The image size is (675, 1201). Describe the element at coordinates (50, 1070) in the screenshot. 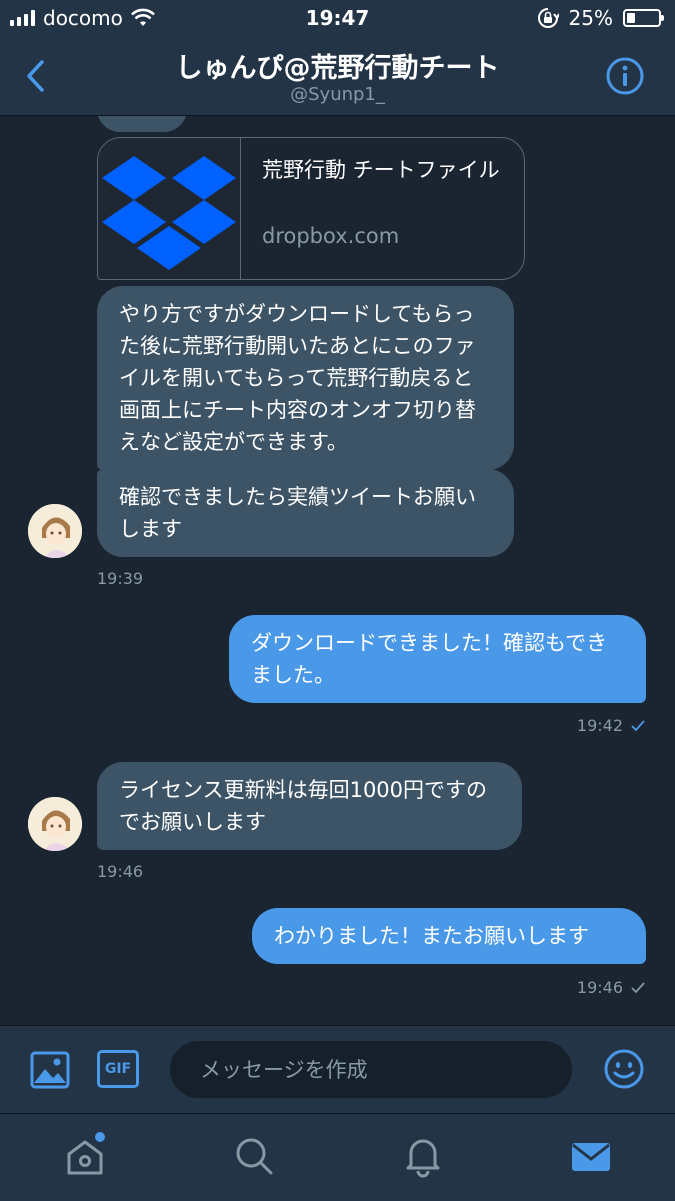

I see `image-icon` at that location.